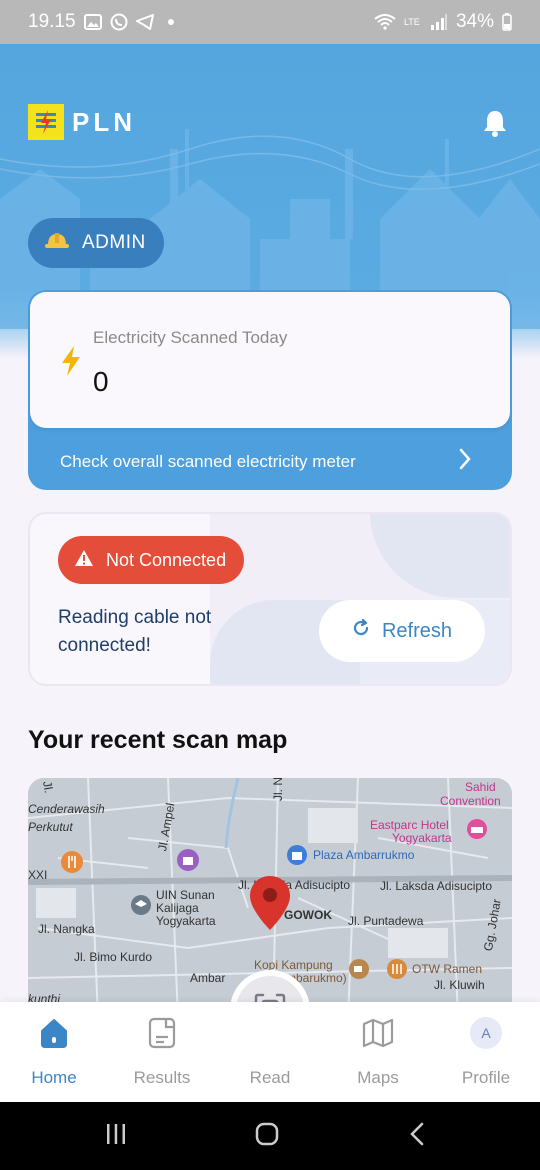  I want to click on document-icon, so click(162, 1033).